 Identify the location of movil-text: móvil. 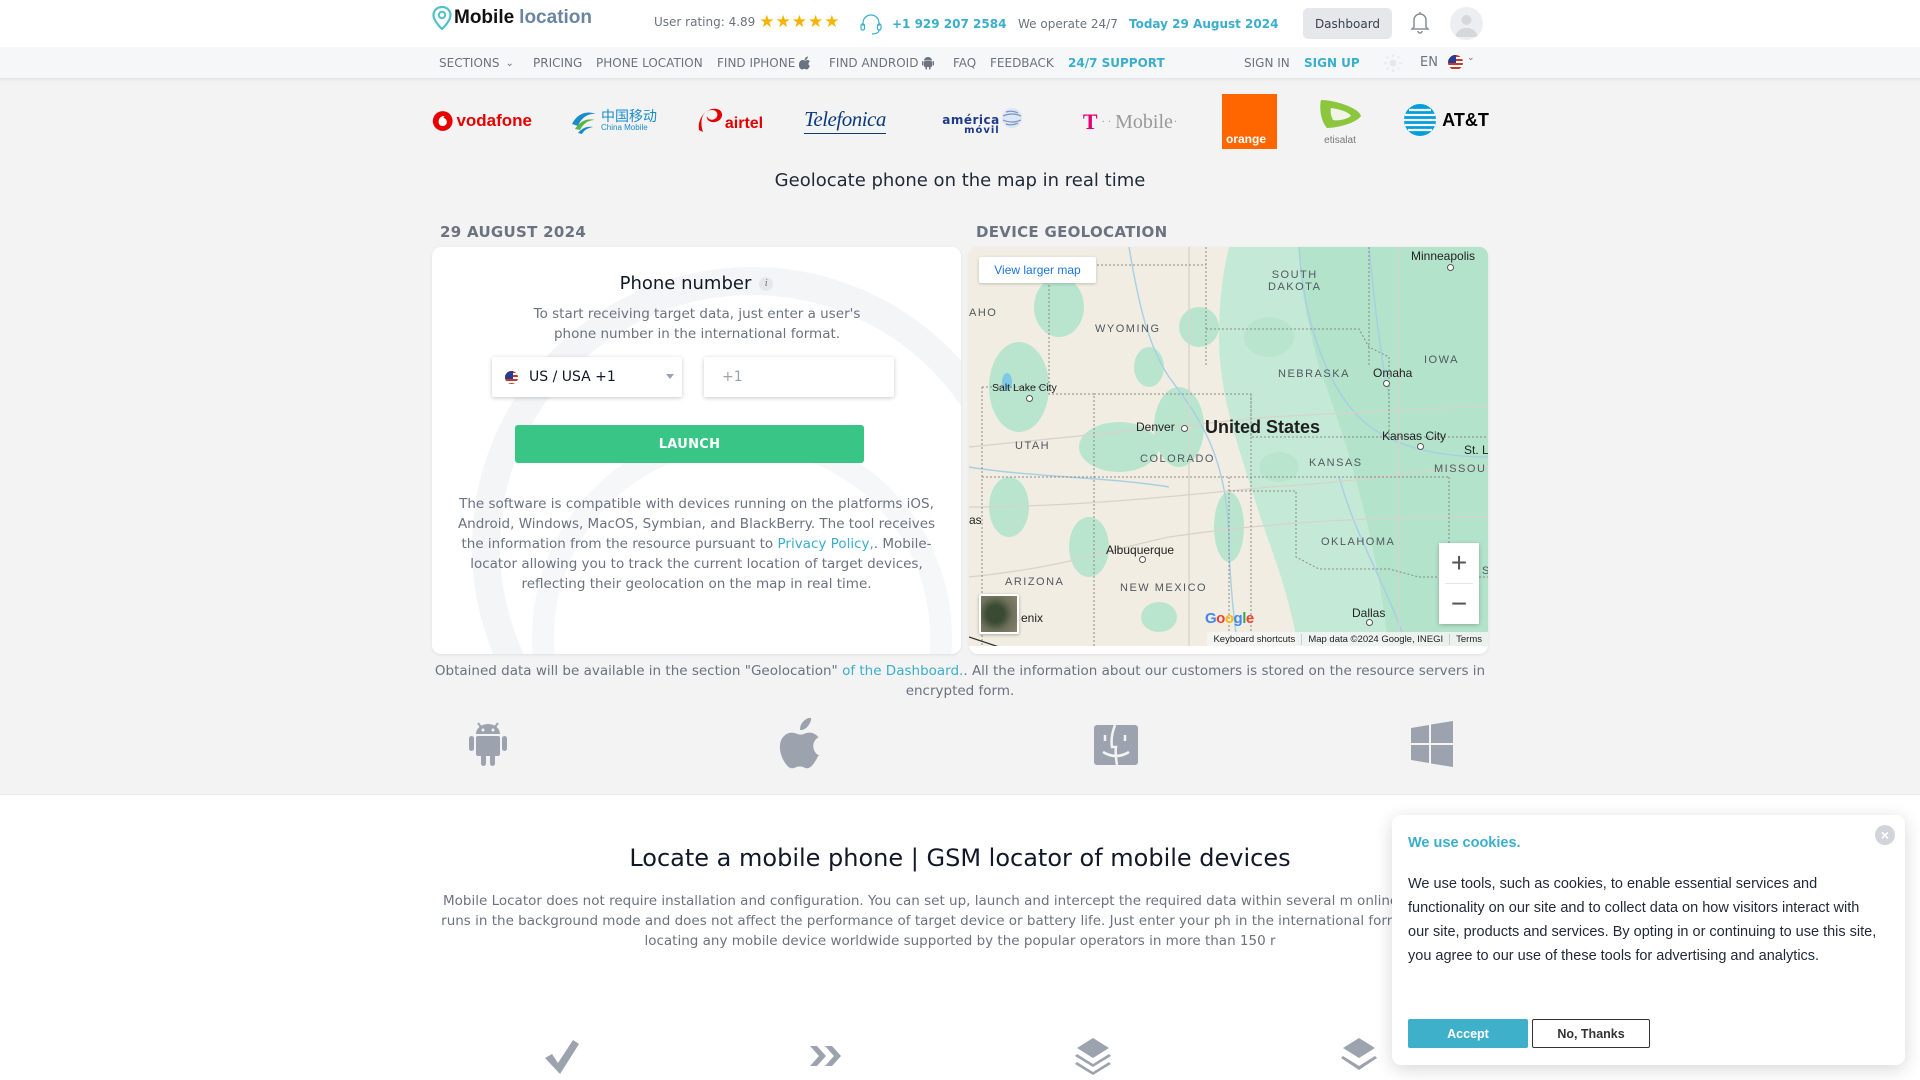
(982, 130).